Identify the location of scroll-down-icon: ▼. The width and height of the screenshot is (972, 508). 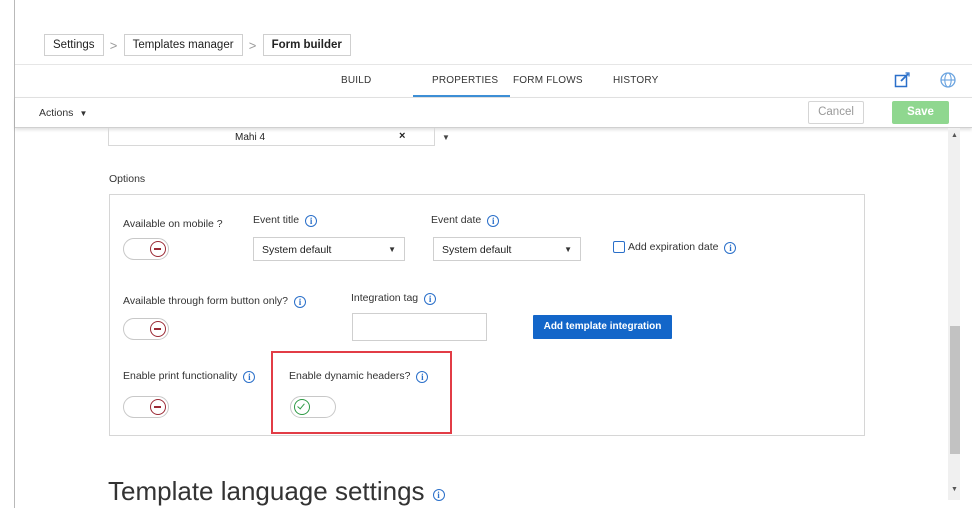
(954, 489).